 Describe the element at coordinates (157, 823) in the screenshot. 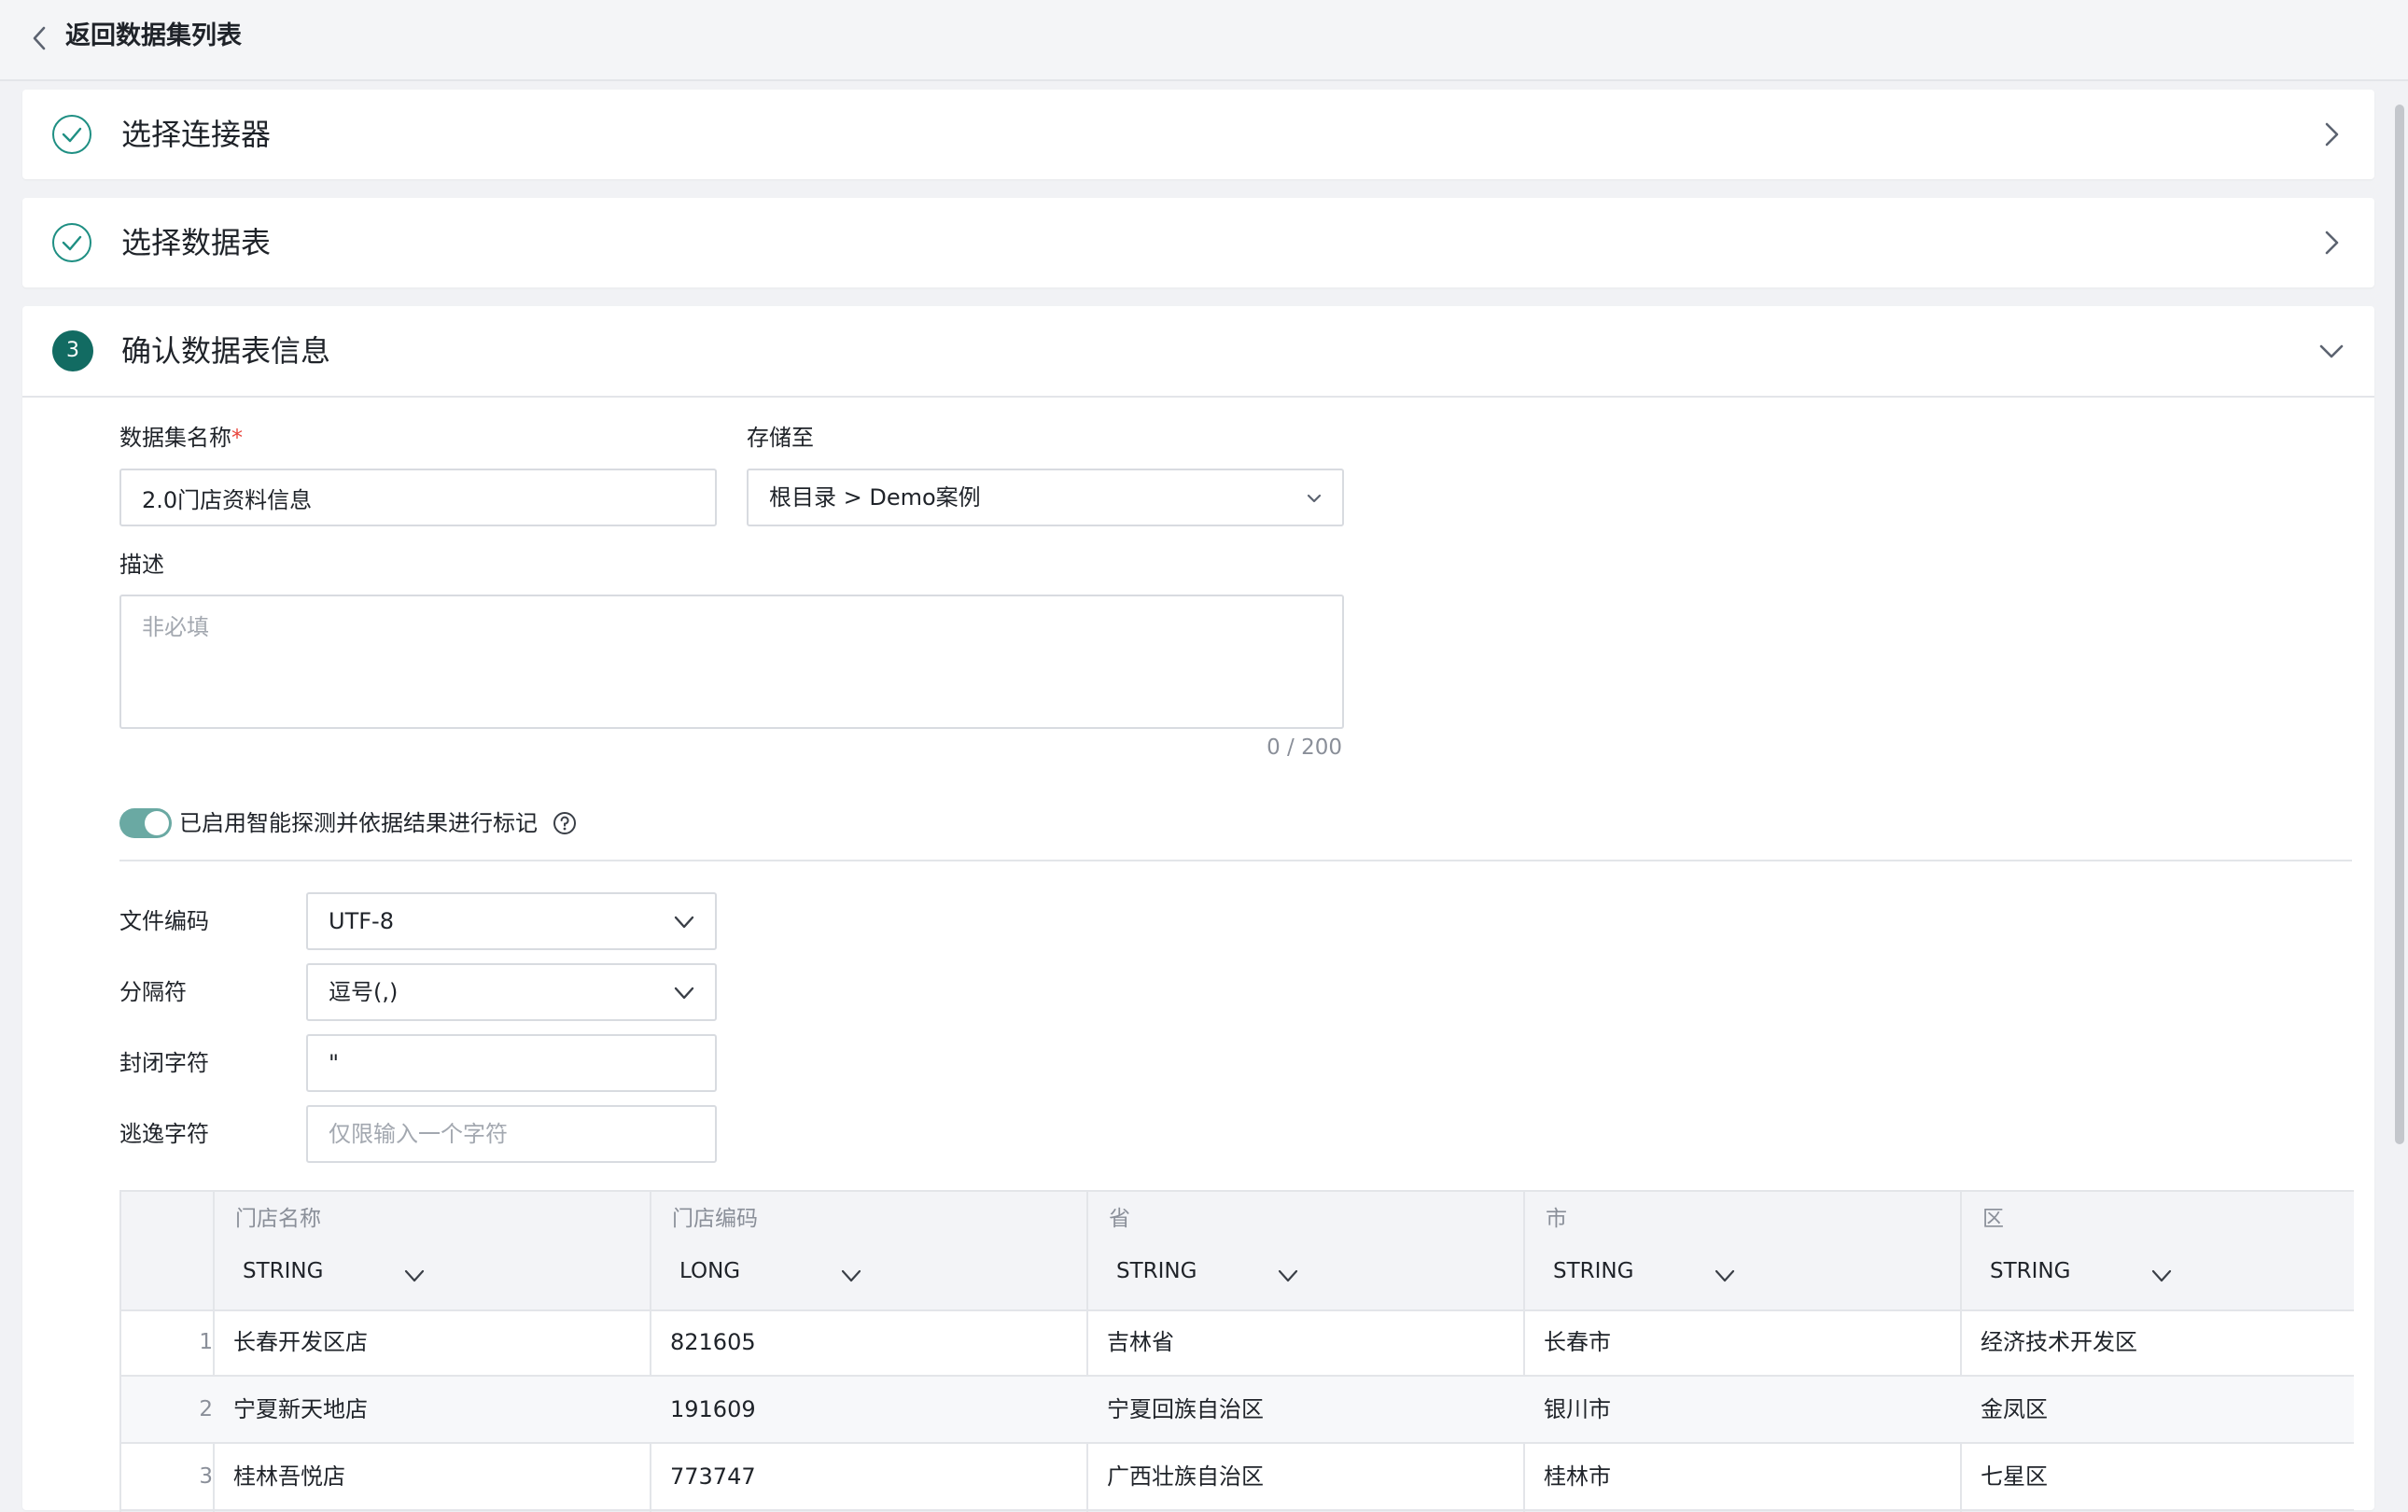

I see `toggle-knob` at that location.